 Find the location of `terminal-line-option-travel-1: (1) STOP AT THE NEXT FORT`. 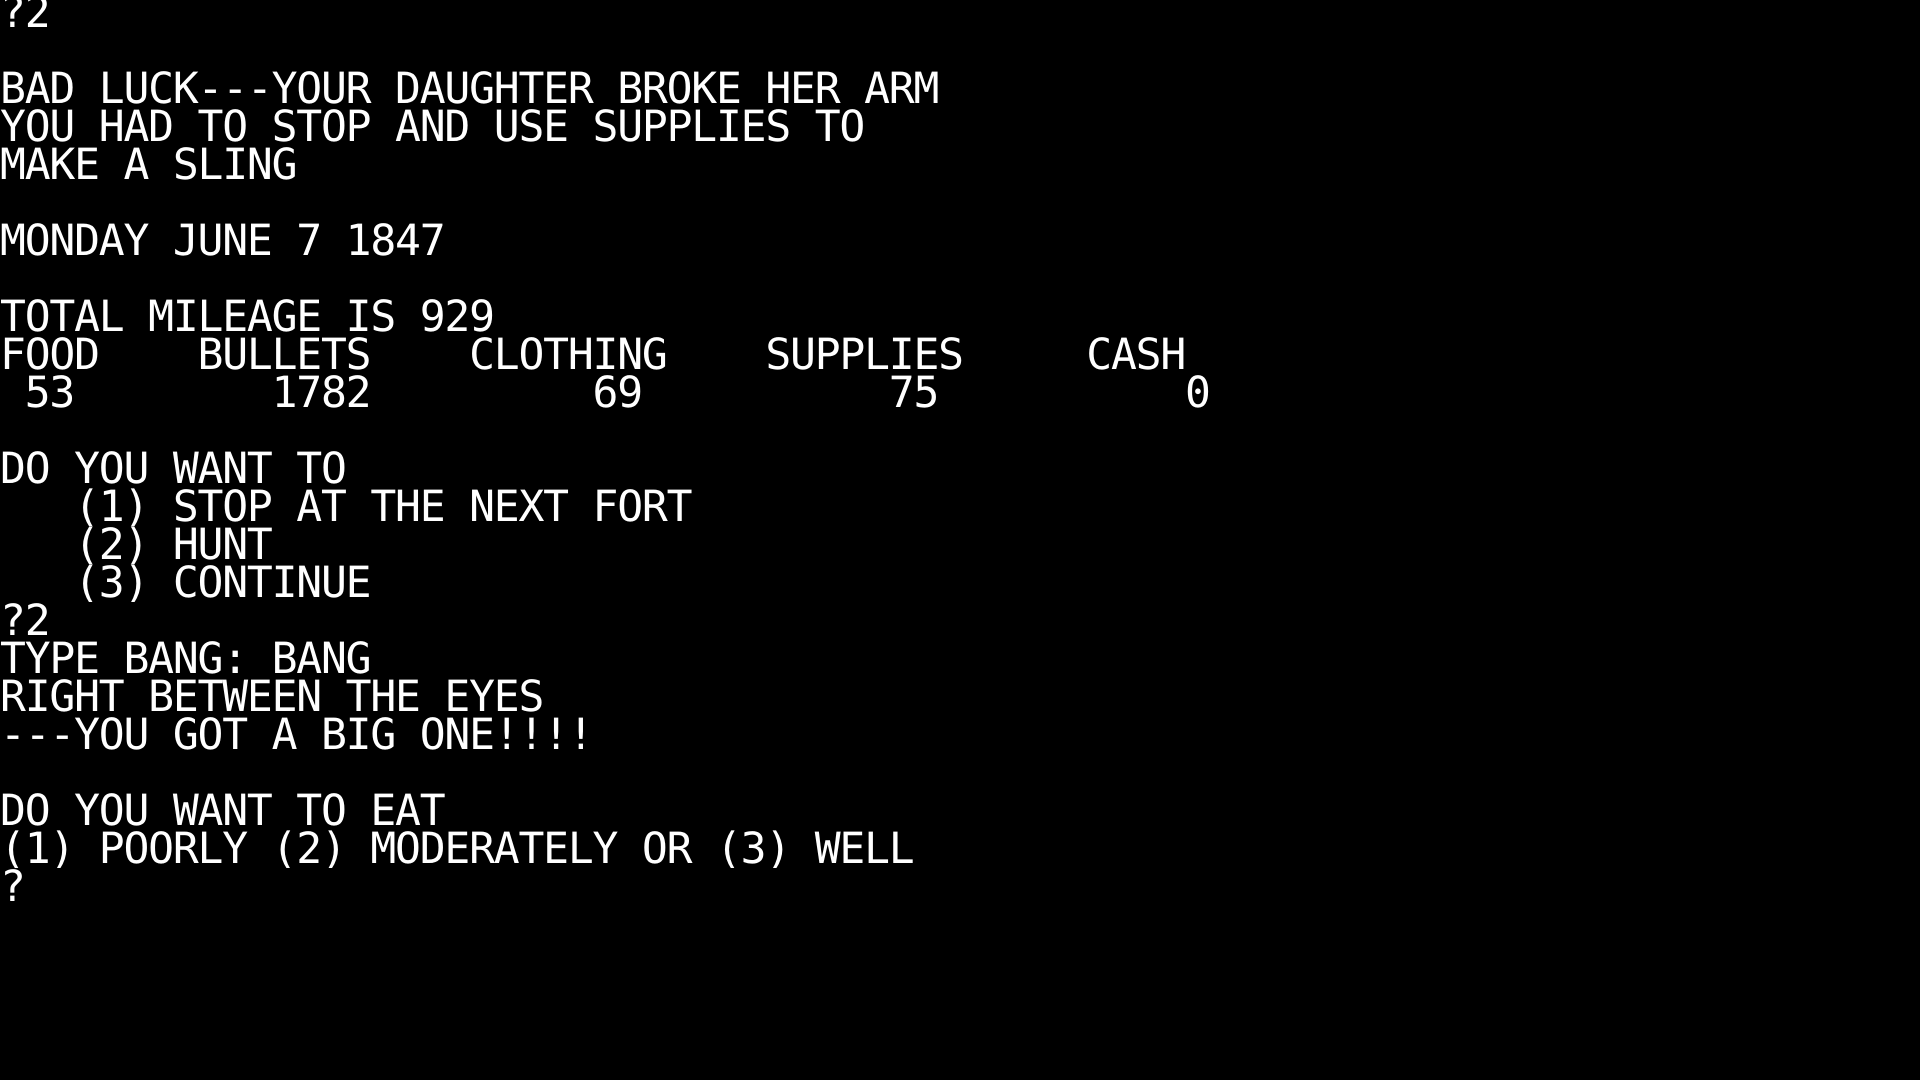

terminal-line-option-travel-1: (1) STOP AT THE NEXT FORT is located at coordinates (960, 507).